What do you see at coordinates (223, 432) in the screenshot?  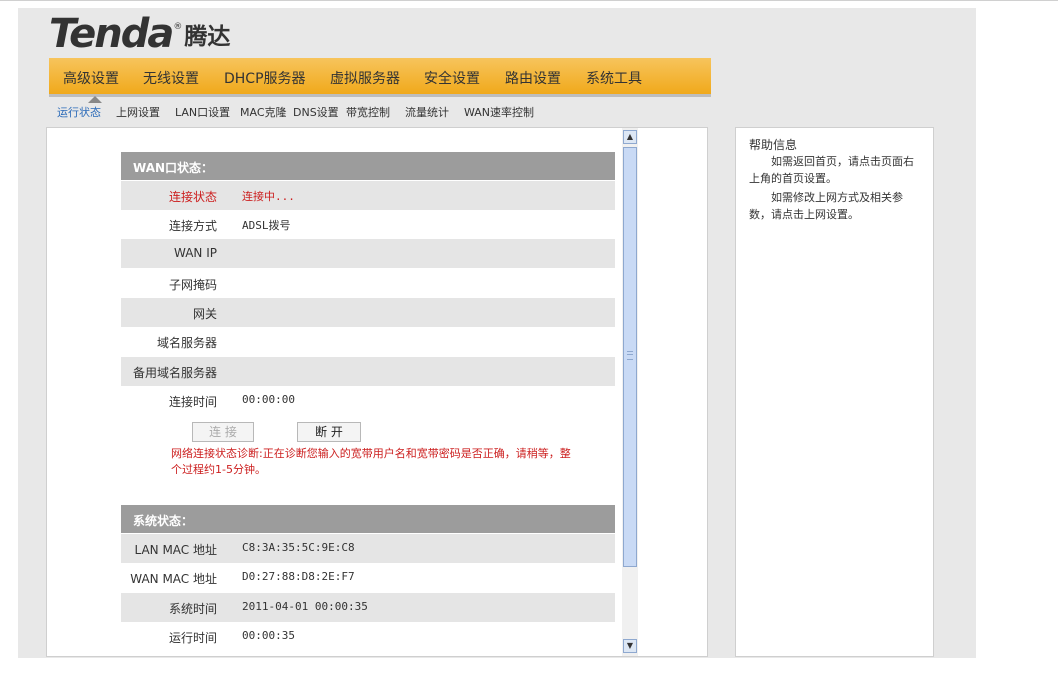 I see `connect-button: 连 接` at bounding box center [223, 432].